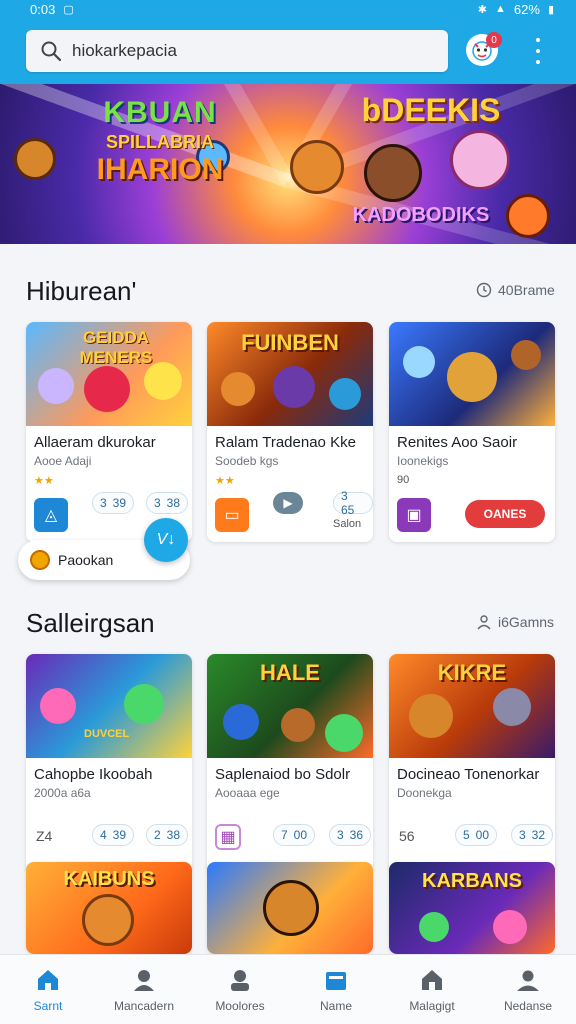  I want to click on dog-character-icon, so click(35, 159).